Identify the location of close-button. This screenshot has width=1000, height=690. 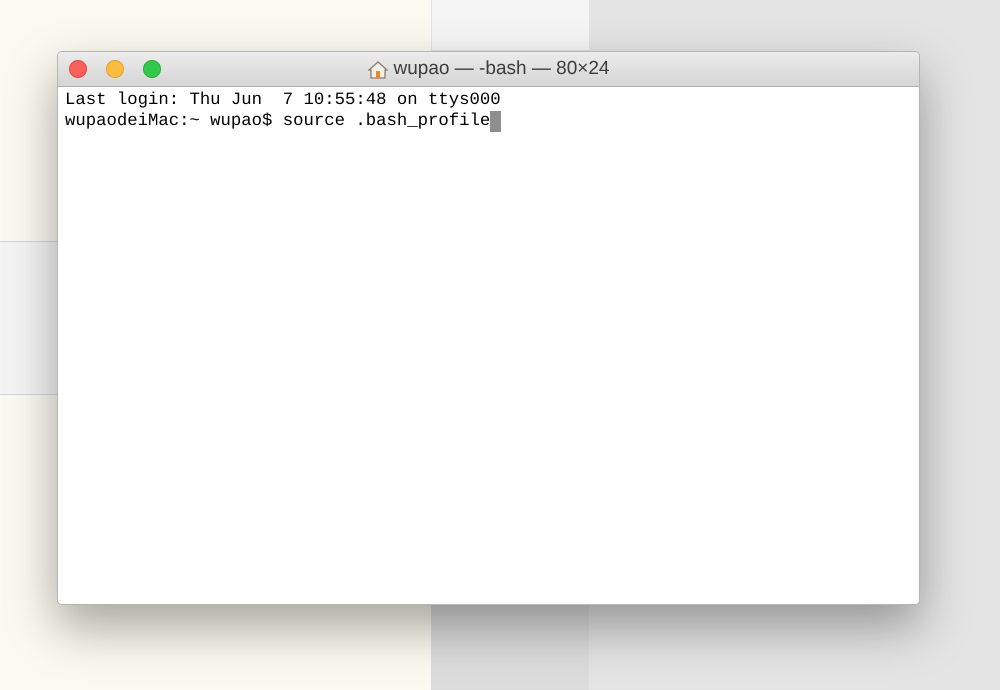
(78, 69).